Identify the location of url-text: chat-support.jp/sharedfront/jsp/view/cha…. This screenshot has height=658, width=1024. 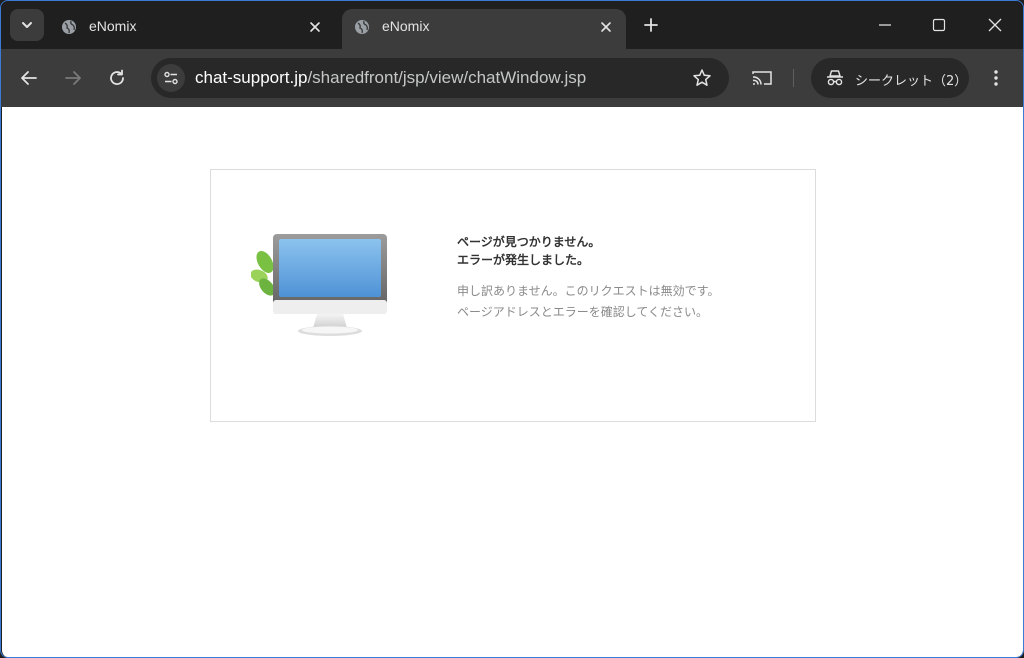
(390, 78).